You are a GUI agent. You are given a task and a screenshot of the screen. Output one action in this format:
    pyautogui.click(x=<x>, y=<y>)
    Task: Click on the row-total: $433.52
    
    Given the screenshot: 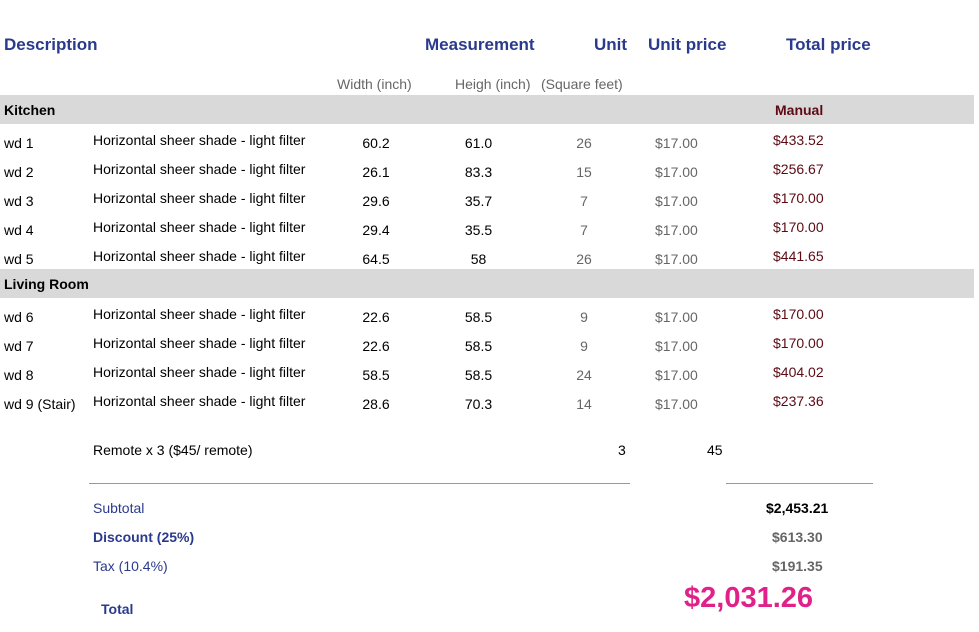 What is the action you would take?
    pyautogui.click(x=798, y=140)
    